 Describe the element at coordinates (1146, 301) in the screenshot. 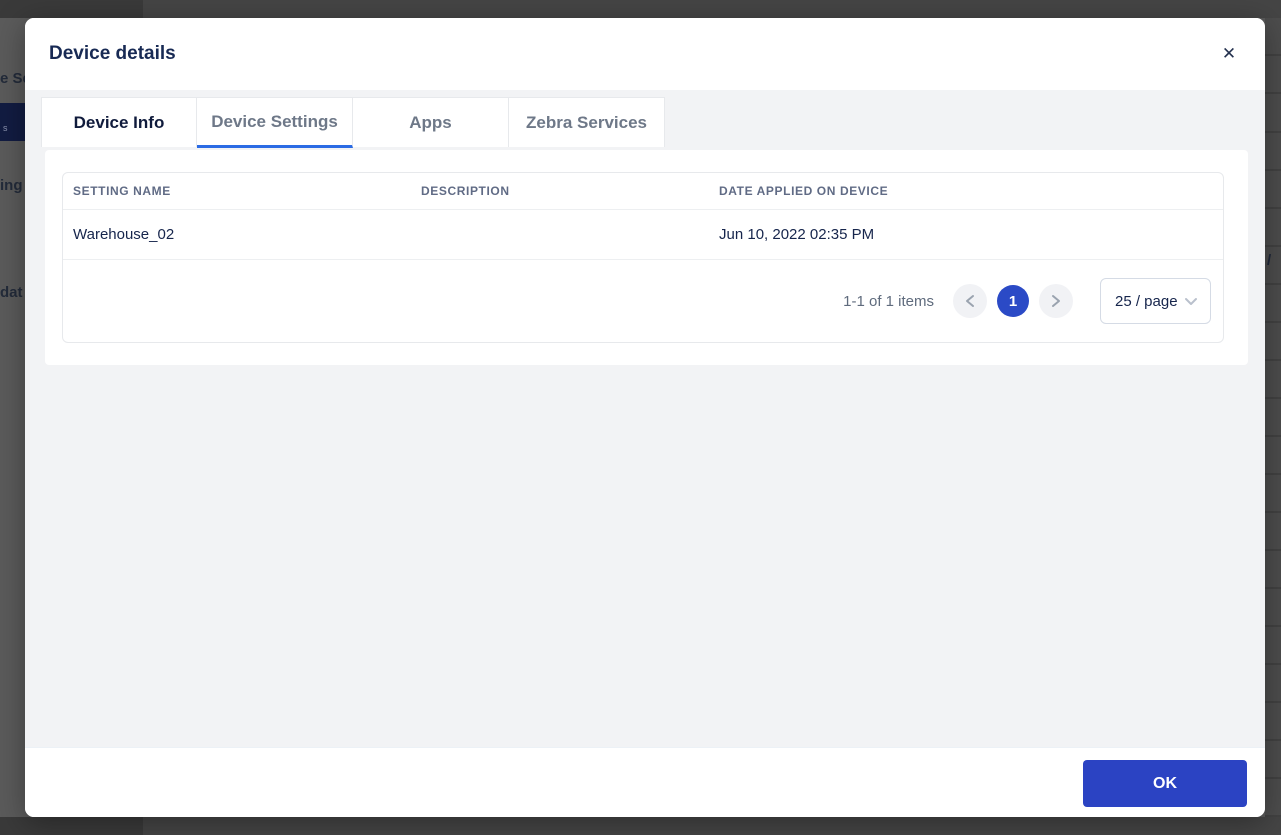

I see `page-size-value: 25 / page` at that location.